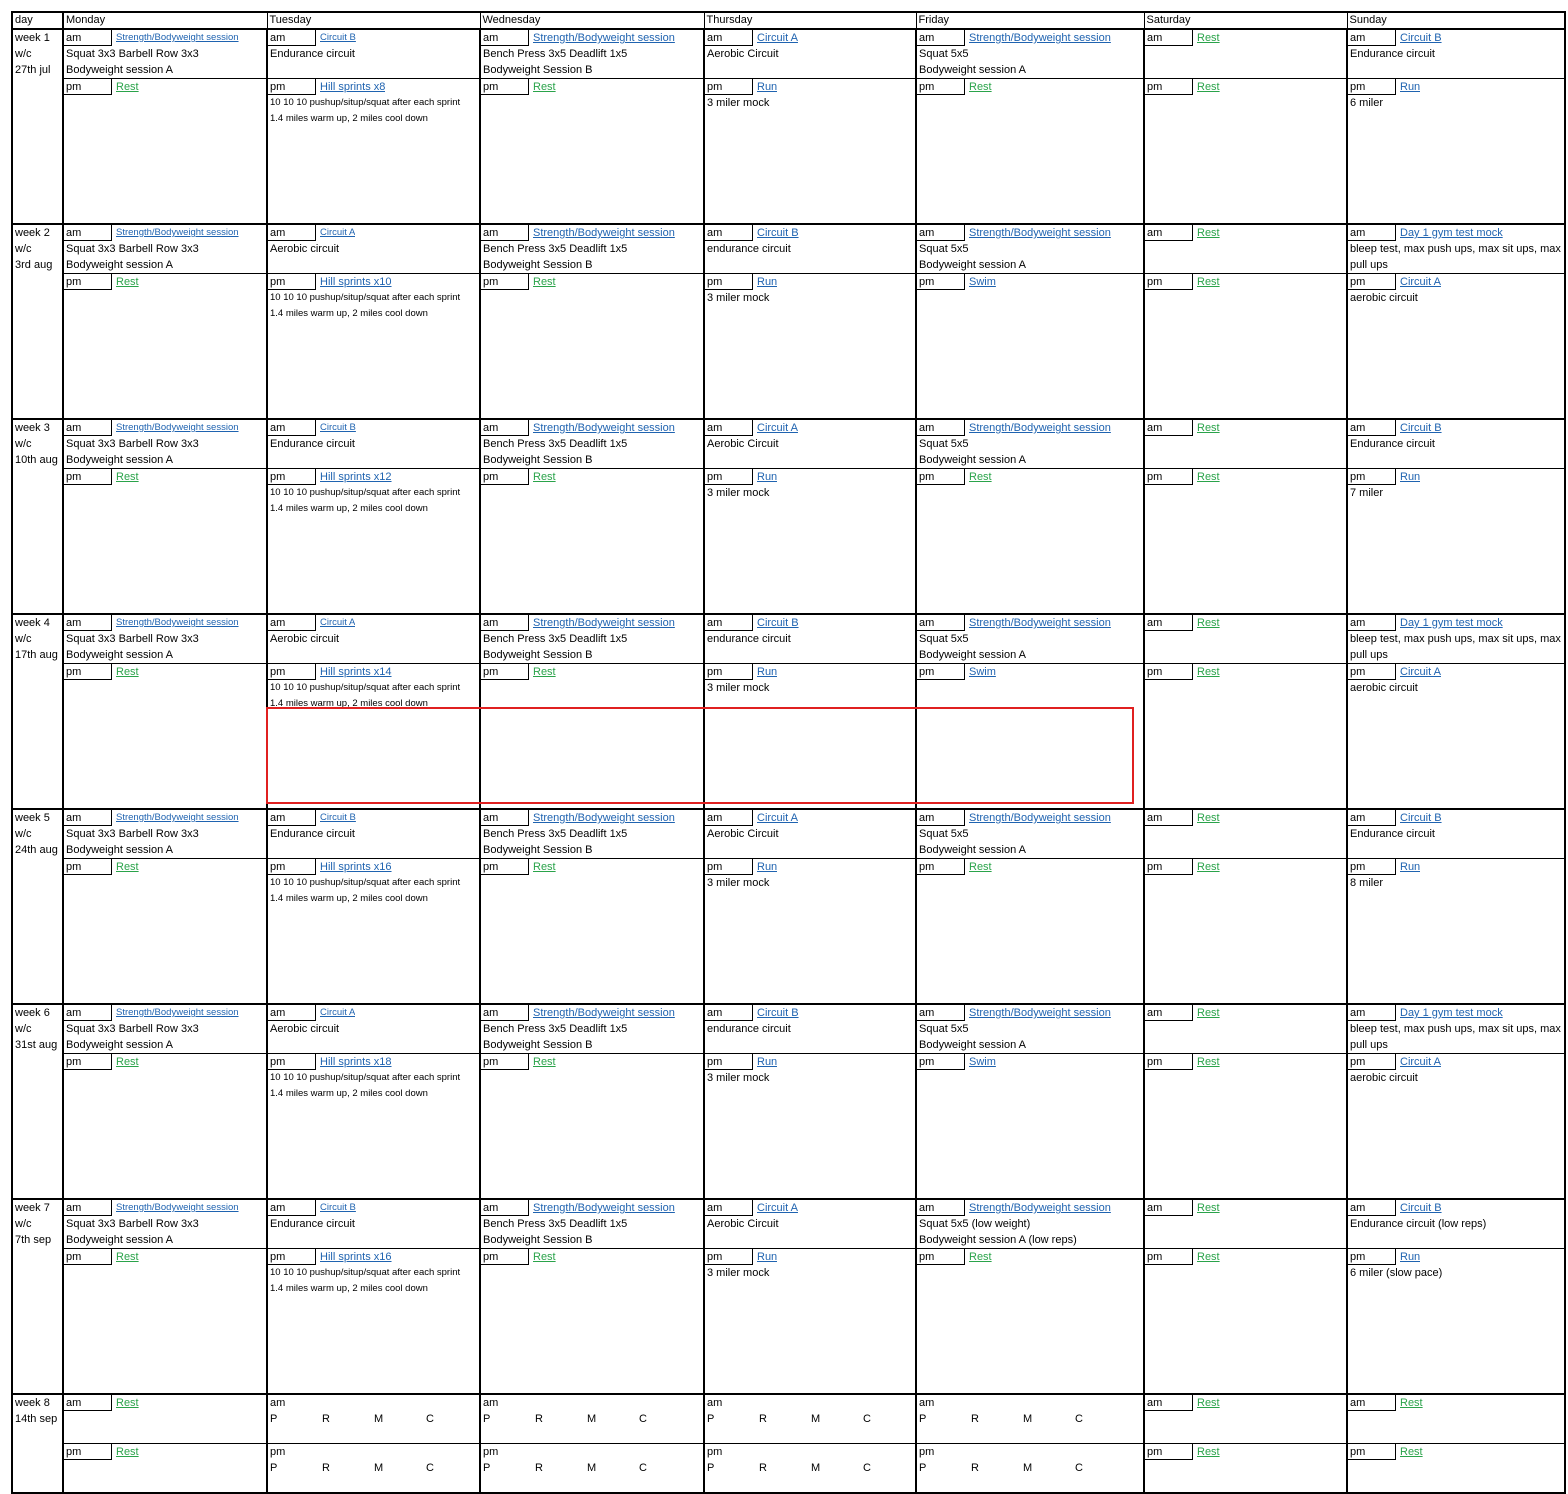  What do you see at coordinates (354, 1062) in the screenshot?
I see `activity-link: Hill sprints x18` at bounding box center [354, 1062].